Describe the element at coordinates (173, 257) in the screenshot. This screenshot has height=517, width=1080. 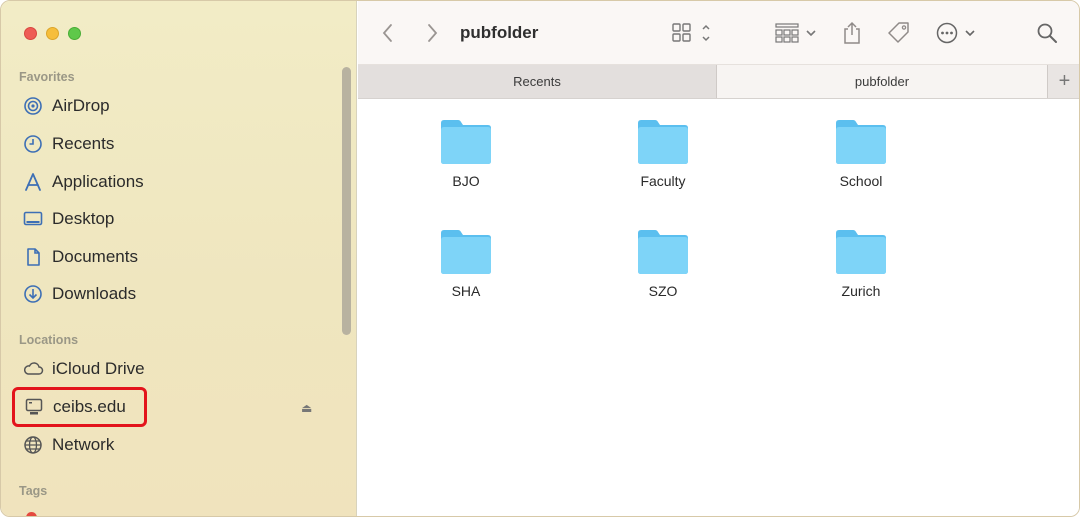
I see `sidebar-item-documents: Documents` at that location.